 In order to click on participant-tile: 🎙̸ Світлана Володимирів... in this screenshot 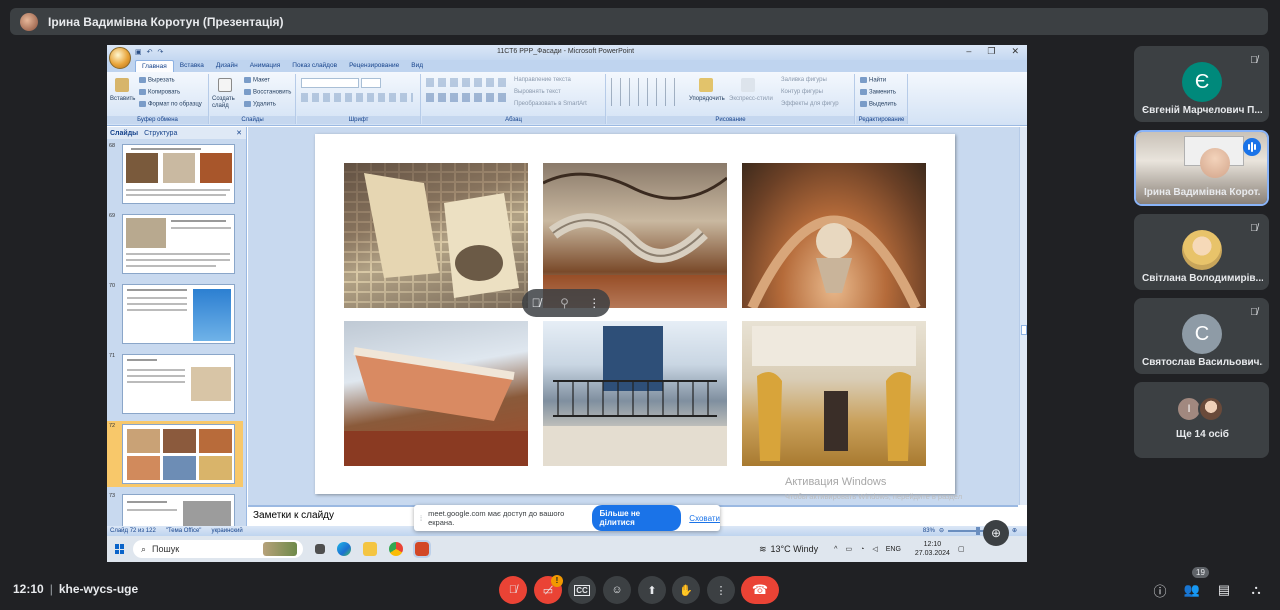, I will do `click(1201, 252)`.